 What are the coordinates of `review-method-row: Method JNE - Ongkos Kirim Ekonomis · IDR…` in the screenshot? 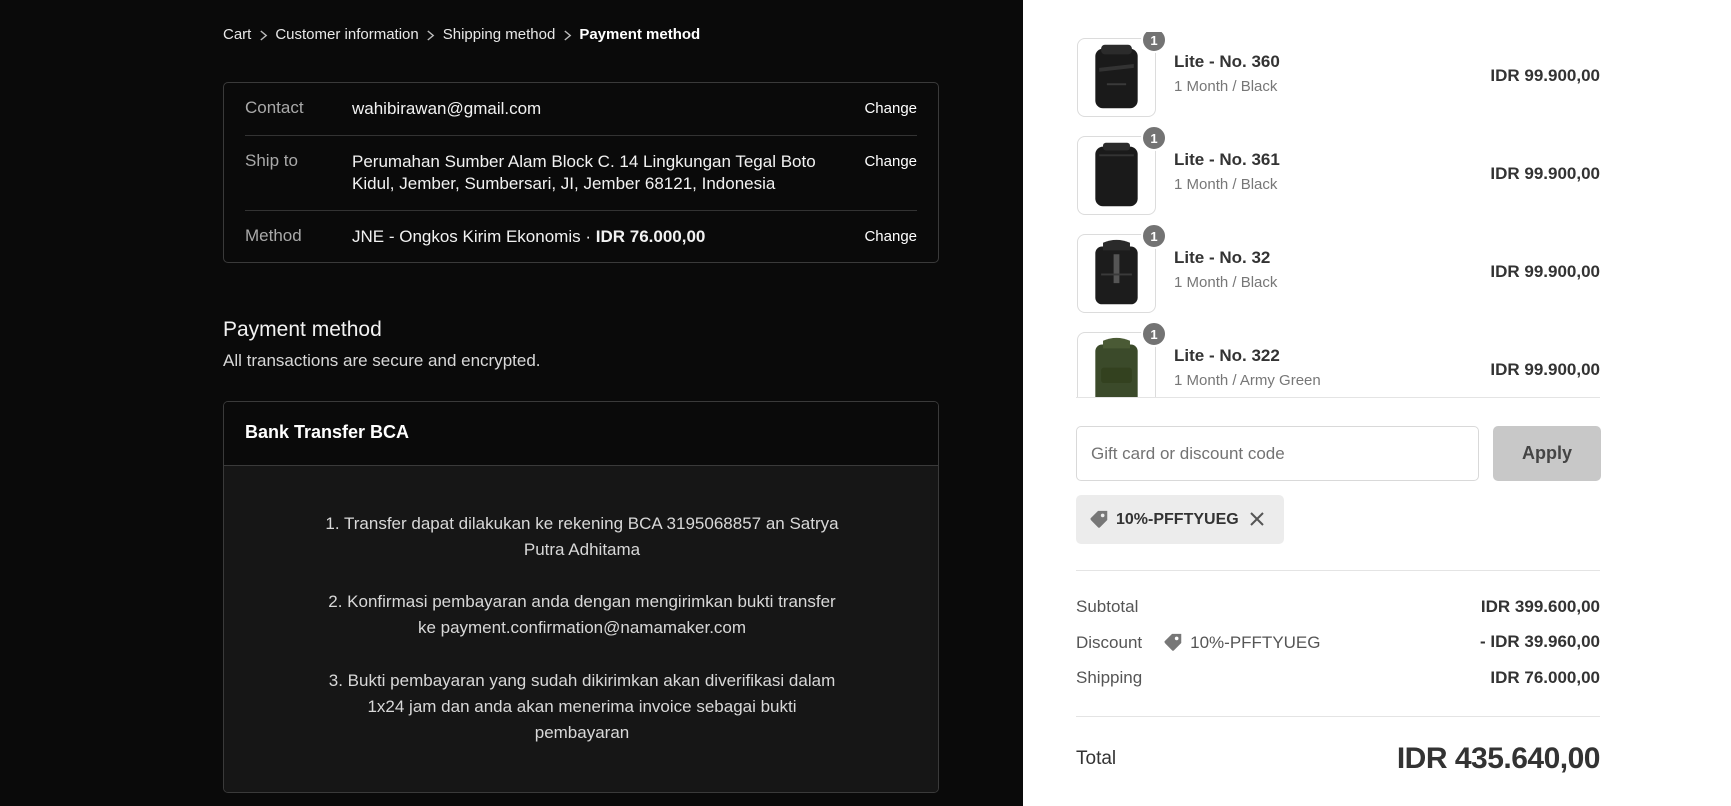 It's located at (581, 237).